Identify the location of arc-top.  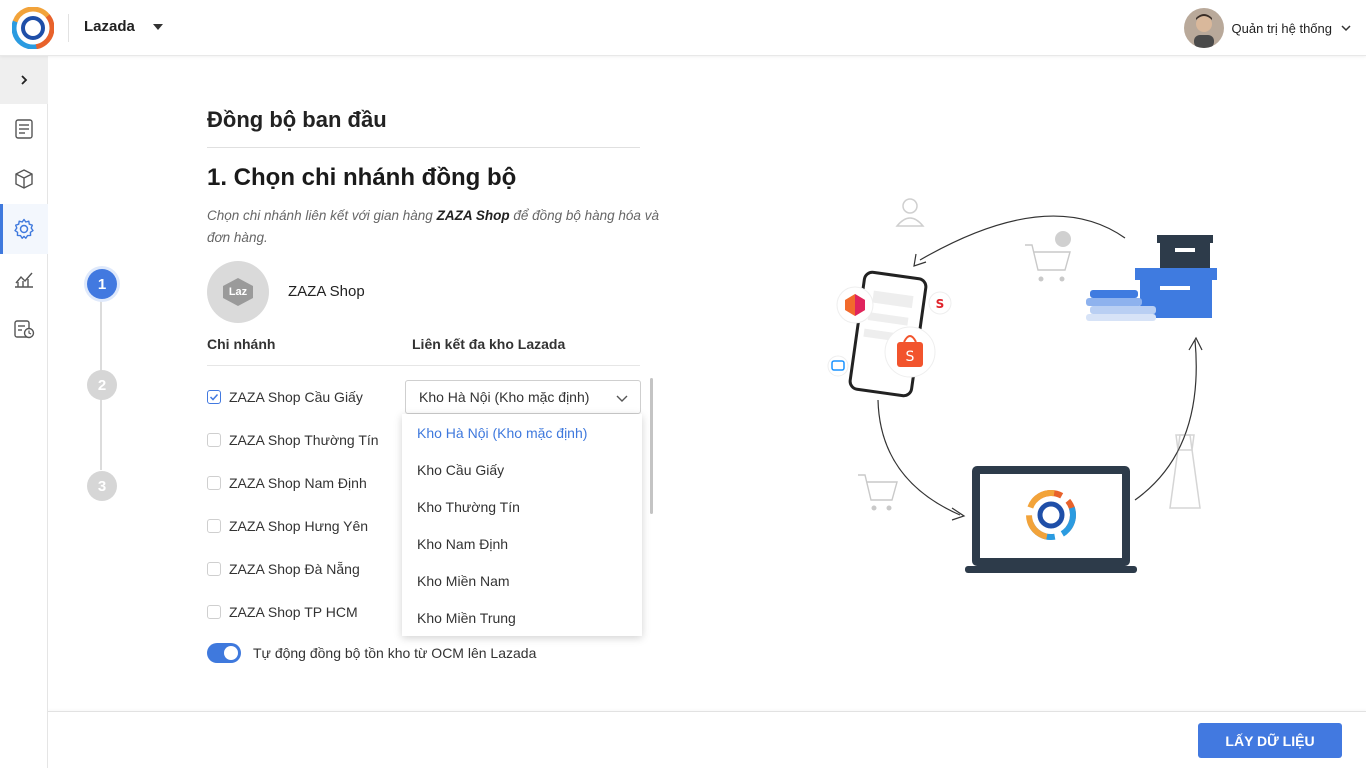
(1022, 238).